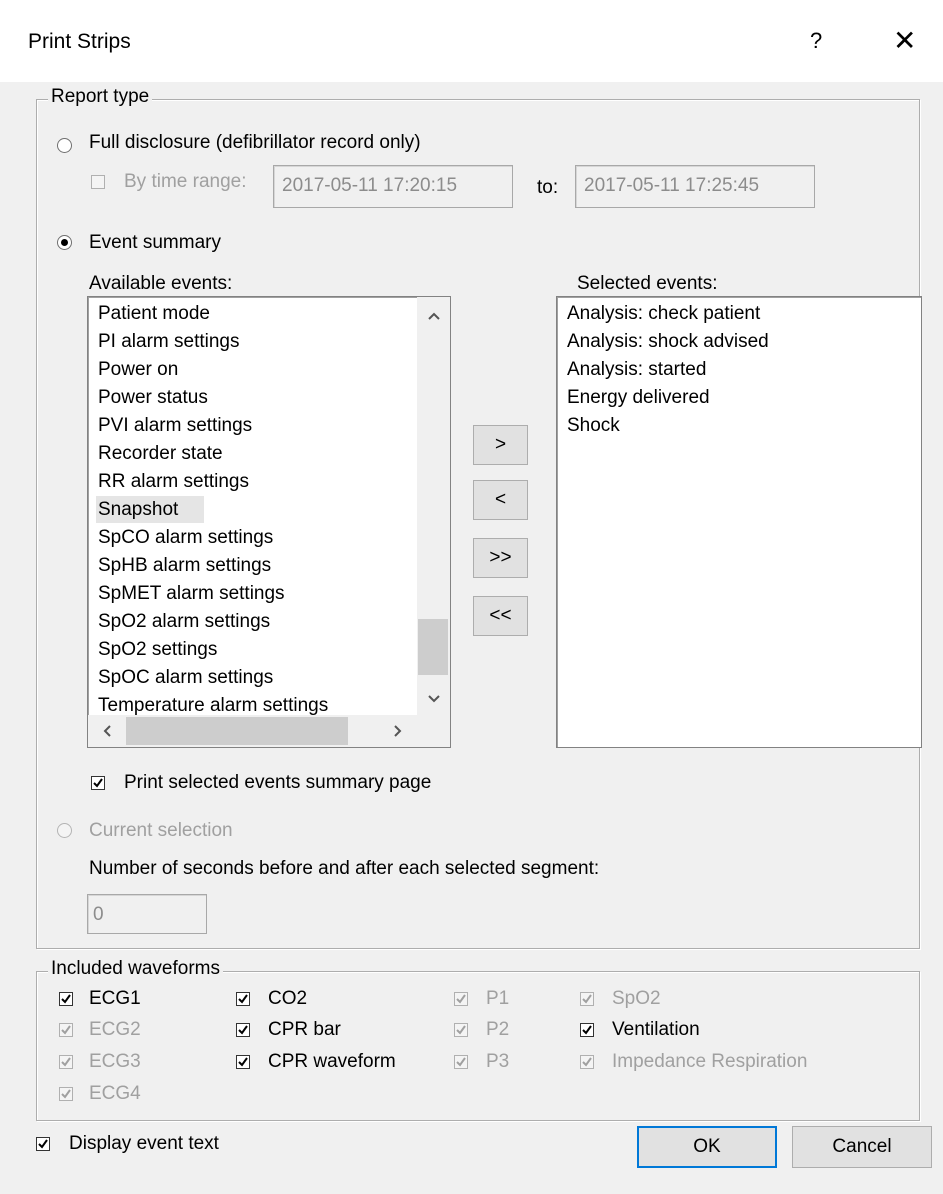  Describe the element at coordinates (904, 40) in the screenshot. I see `close-icon: ✕` at that location.